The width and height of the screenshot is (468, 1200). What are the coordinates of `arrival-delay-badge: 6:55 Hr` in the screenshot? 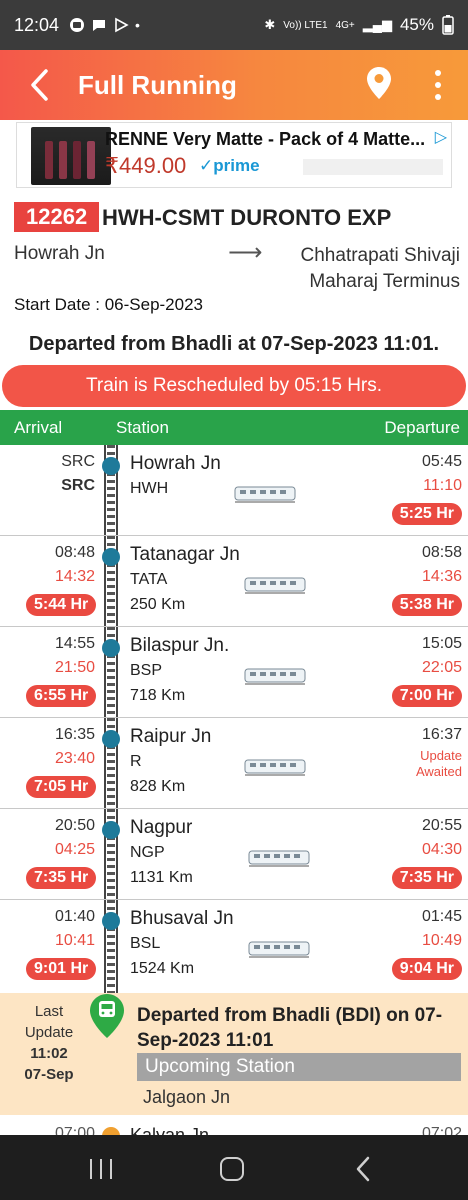 It's located at (61, 696).